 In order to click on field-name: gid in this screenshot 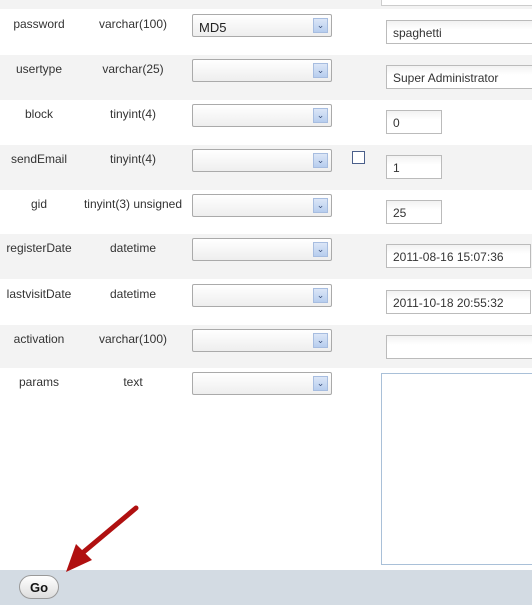, I will do `click(38, 204)`.